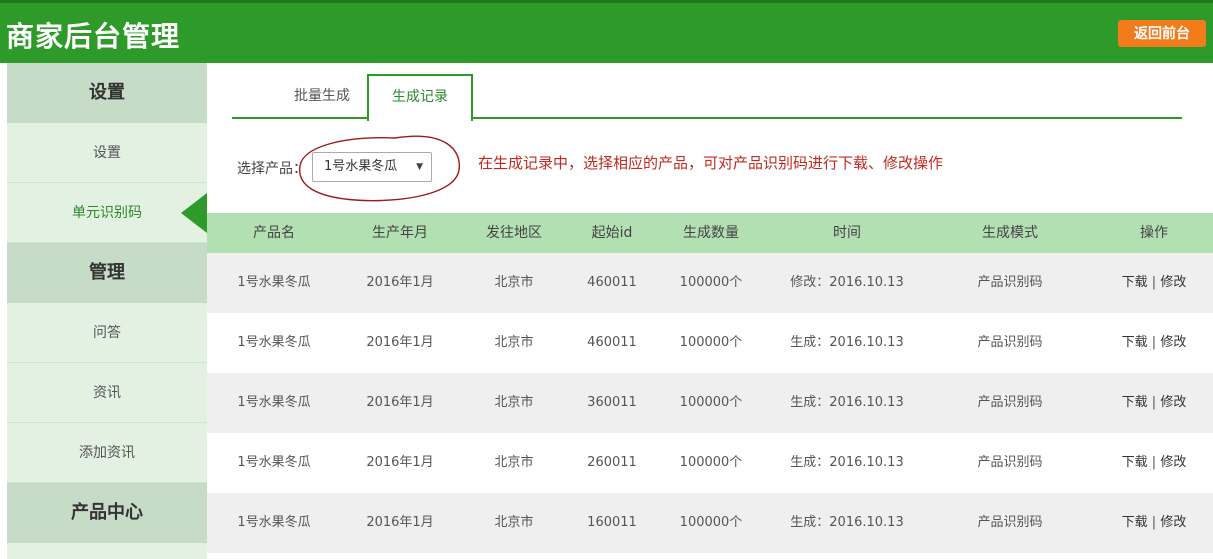 The height and width of the screenshot is (559, 1213). Describe the element at coordinates (274, 233) in the screenshot. I see `col-header-product: 产品名` at that location.